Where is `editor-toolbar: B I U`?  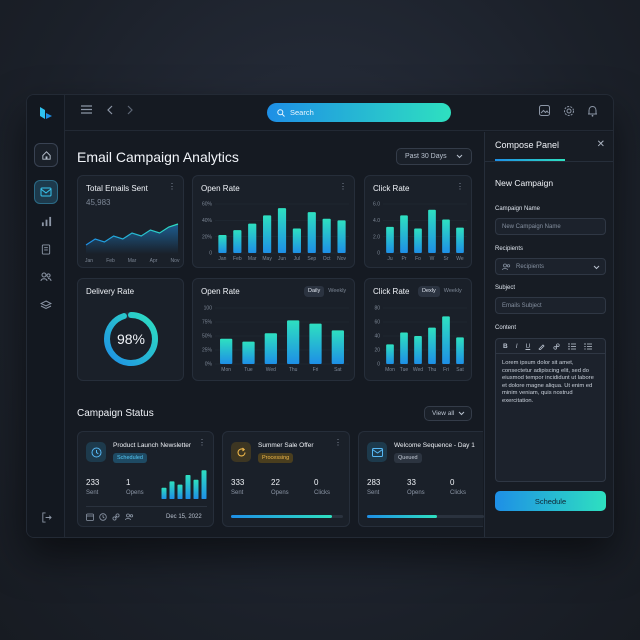
editor-toolbar: B I U is located at coordinates (550, 346).